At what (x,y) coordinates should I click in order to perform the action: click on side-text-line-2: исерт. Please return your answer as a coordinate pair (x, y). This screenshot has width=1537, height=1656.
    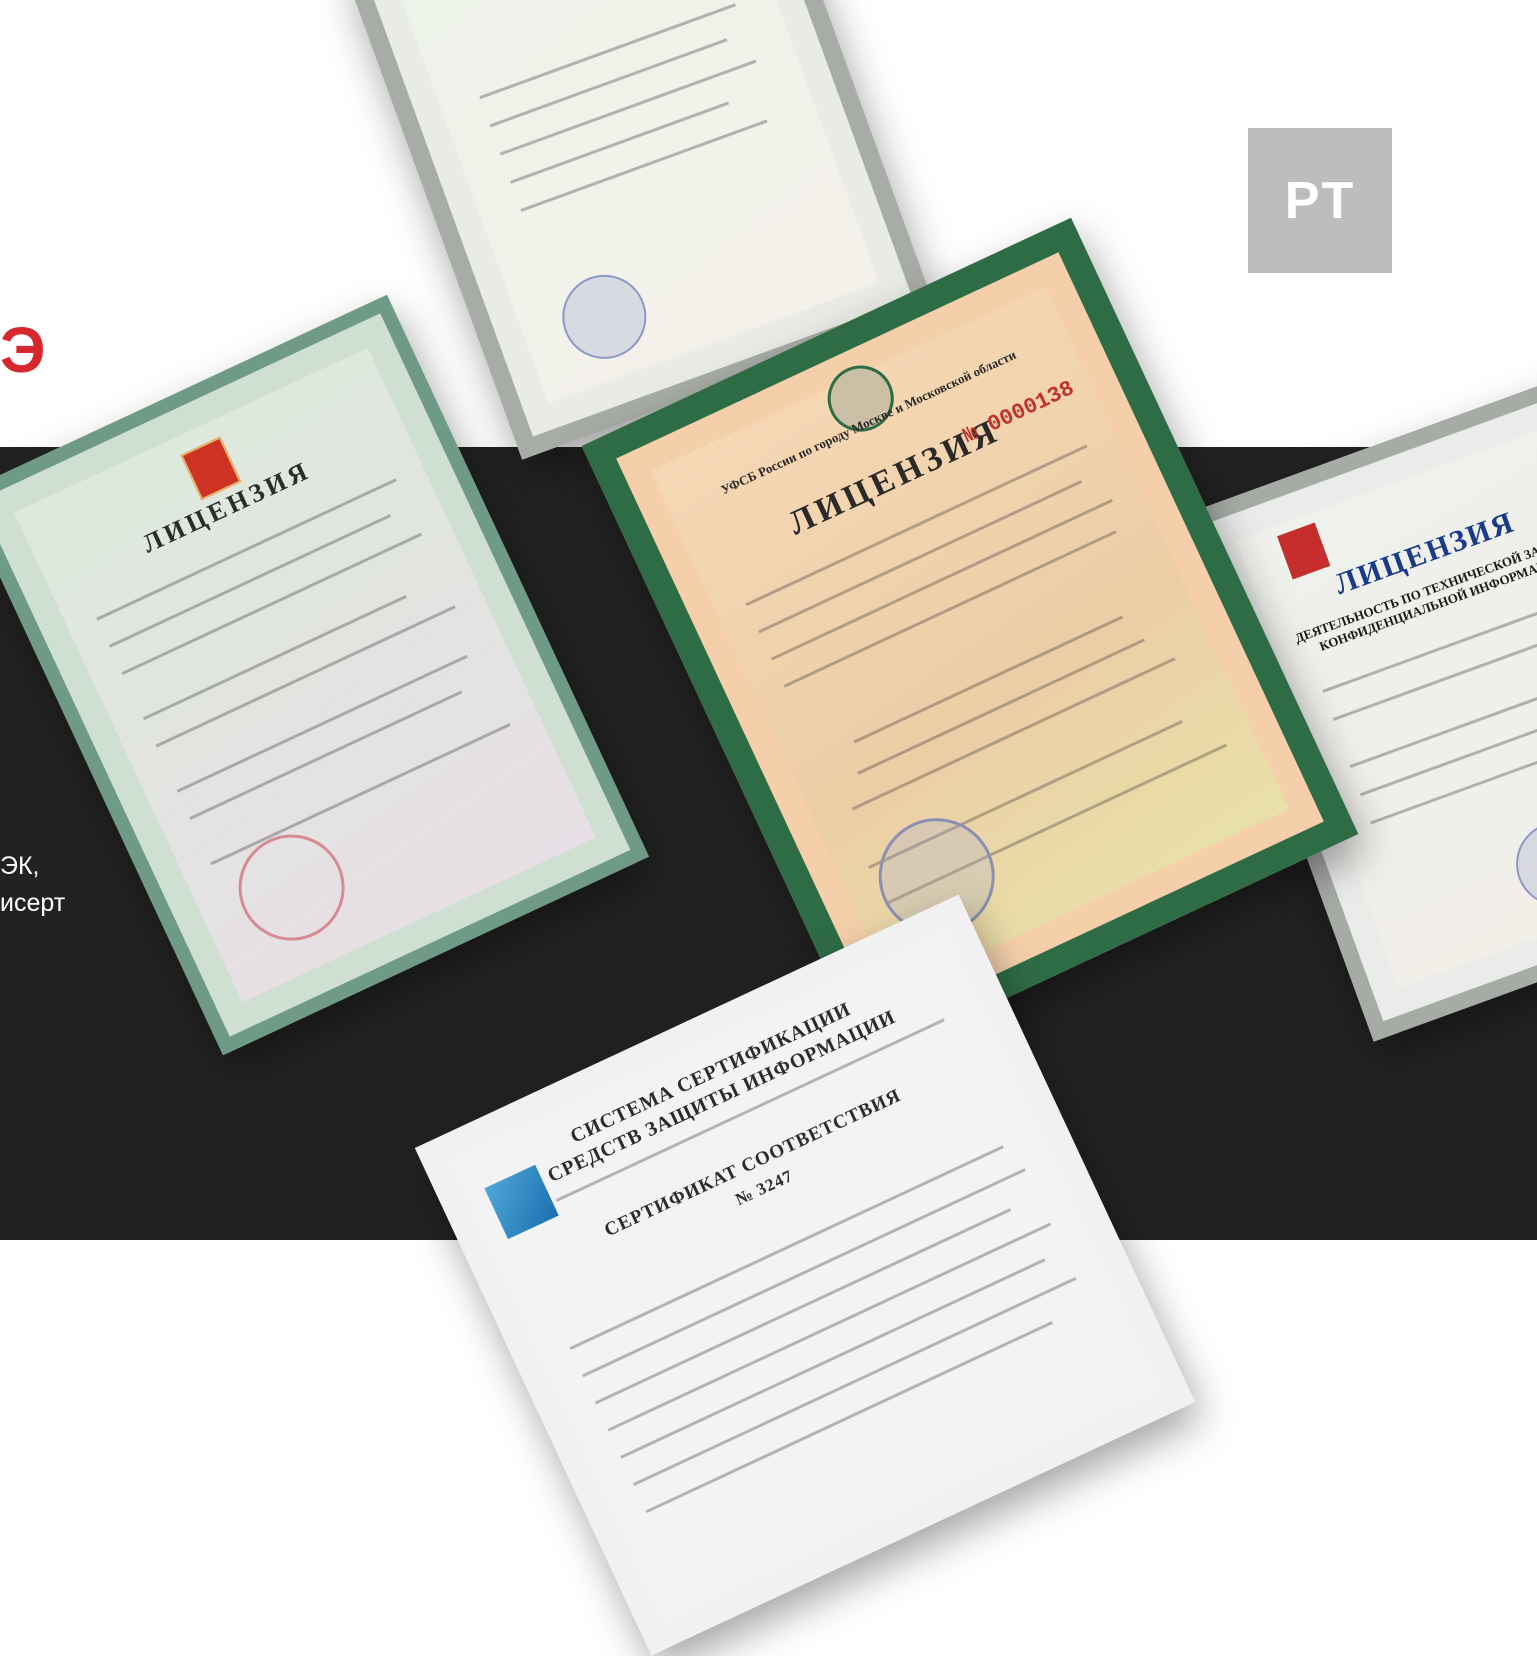
    Looking at the image, I should click on (33, 903).